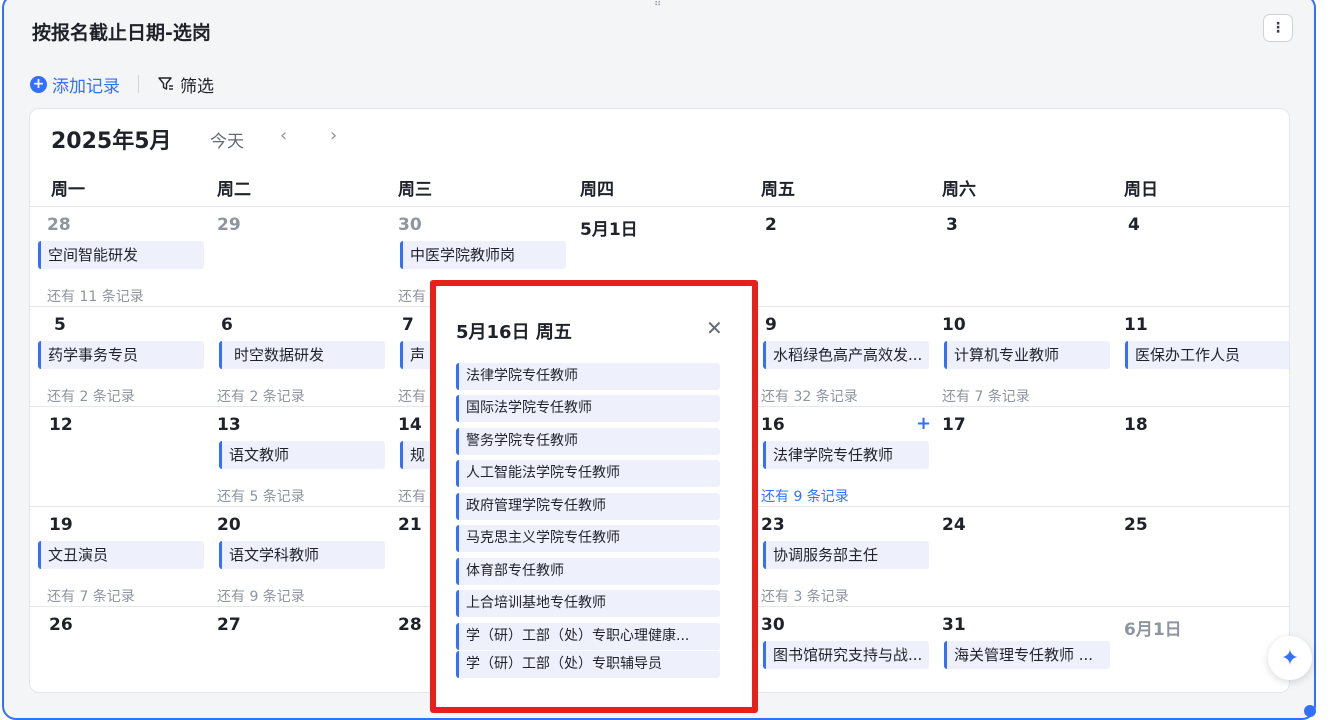 This screenshot has width=1333, height=720. Describe the element at coordinates (588, 441) in the screenshot. I see `popup-event-item: 警务学院专任教师` at that location.